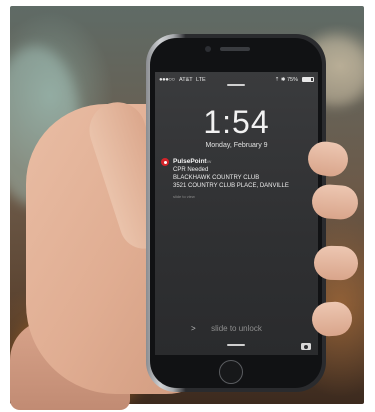 This screenshot has height=412, width=375. Describe the element at coordinates (191, 170) in the screenshot. I see `notification-title: CPR Needed` at that location.